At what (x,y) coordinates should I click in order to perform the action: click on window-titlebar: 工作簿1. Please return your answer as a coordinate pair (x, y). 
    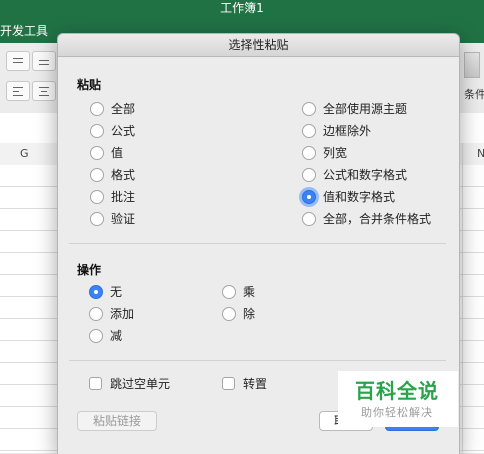
    Looking at the image, I should click on (242, 8).